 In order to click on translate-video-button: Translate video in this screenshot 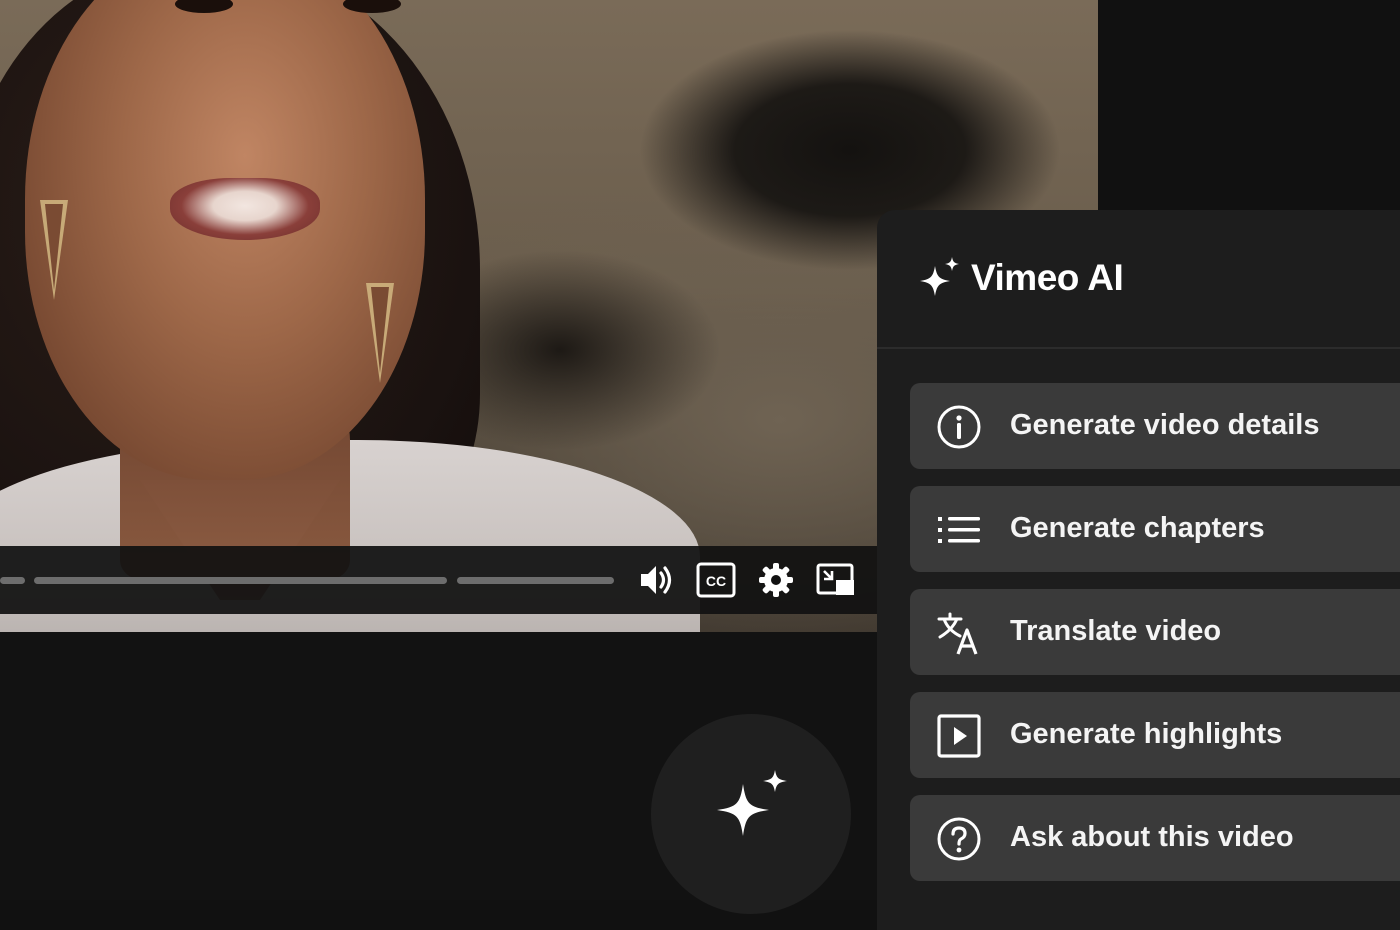, I will do `click(1155, 632)`.